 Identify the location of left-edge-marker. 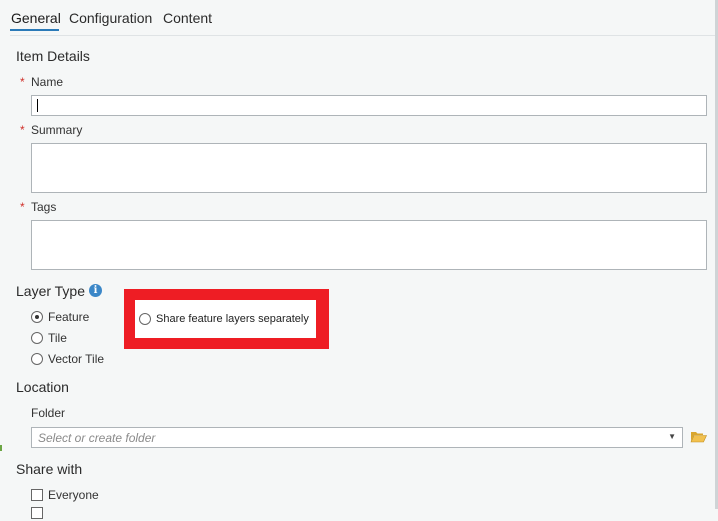
(1, 448).